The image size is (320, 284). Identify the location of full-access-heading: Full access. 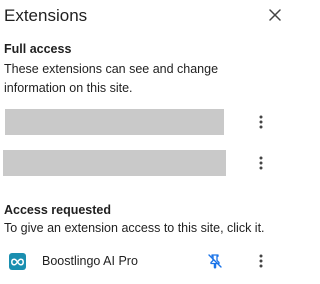
(38, 49).